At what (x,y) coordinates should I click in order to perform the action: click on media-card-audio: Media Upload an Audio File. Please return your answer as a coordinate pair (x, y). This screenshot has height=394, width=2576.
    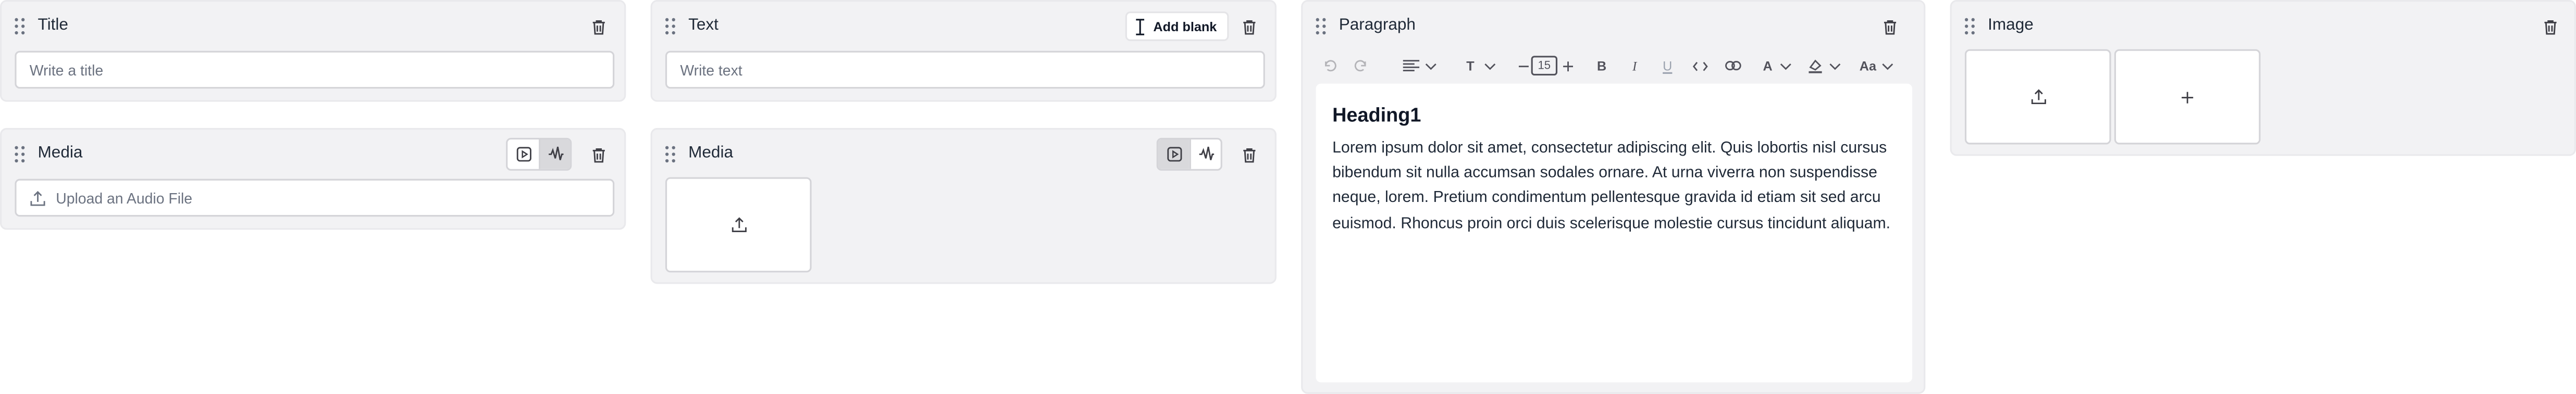
    Looking at the image, I should click on (313, 179).